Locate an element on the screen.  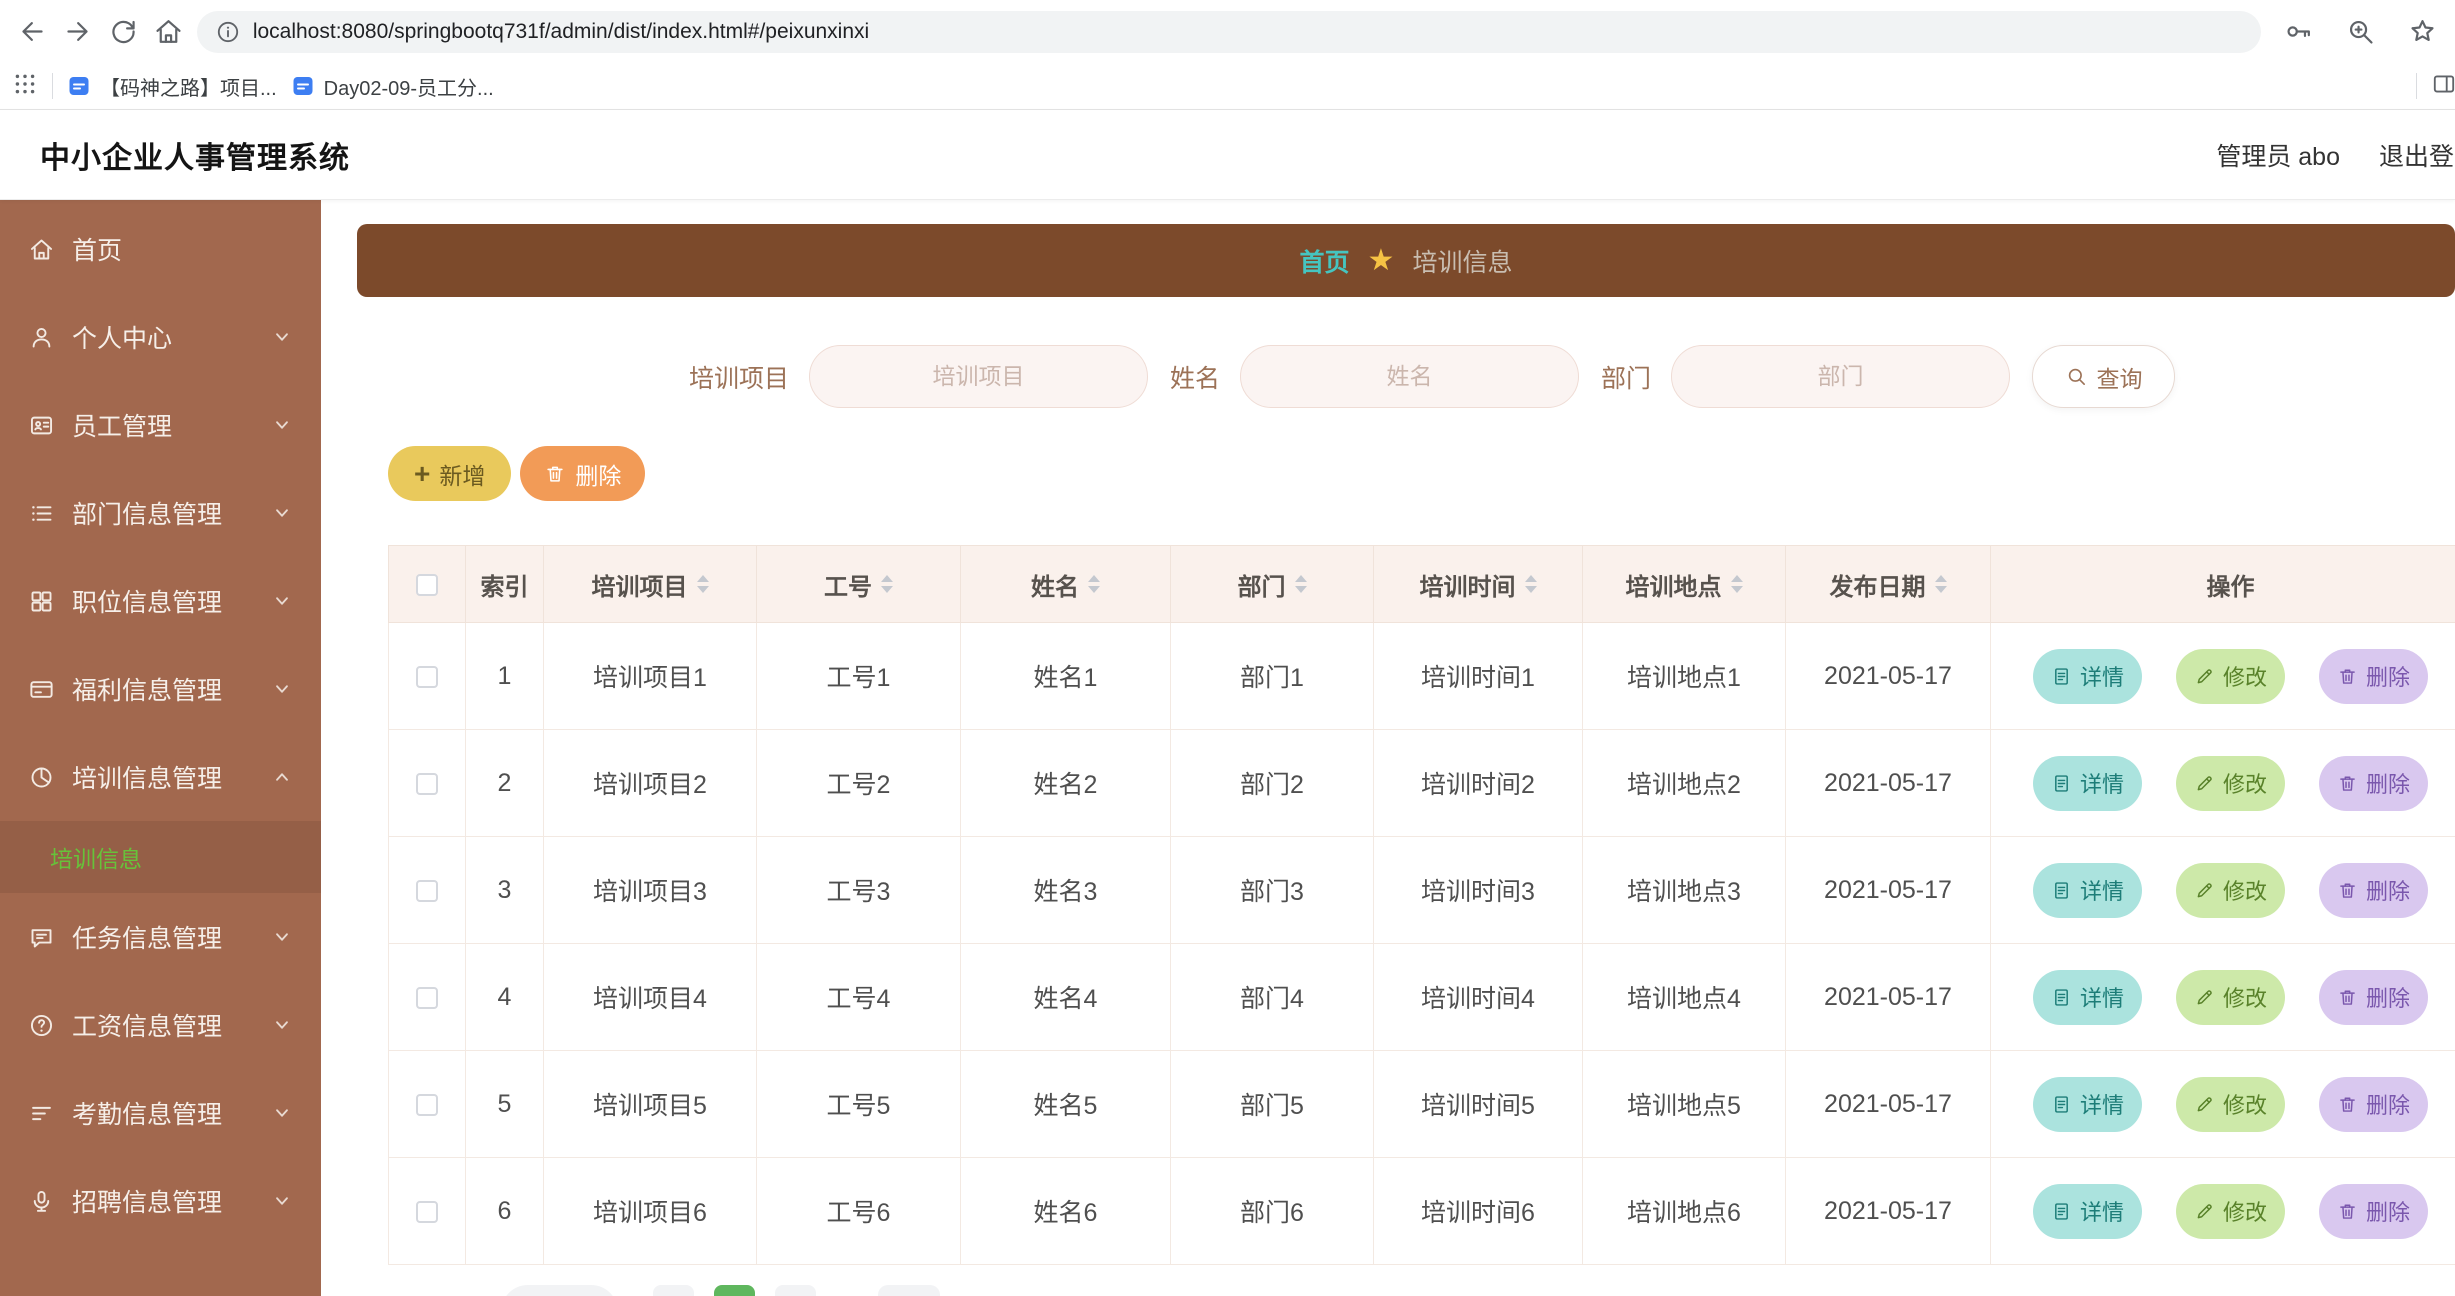
logout-link: 退出登录 is located at coordinates (2417, 155).